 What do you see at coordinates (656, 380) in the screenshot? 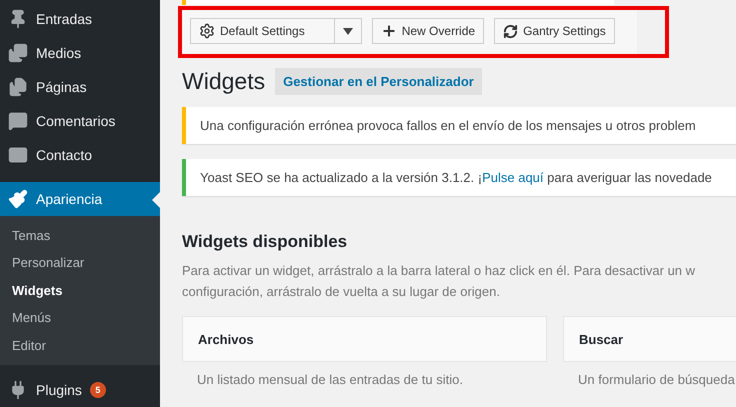
I see `widget-description: Un formulario de búsqueda` at bounding box center [656, 380].